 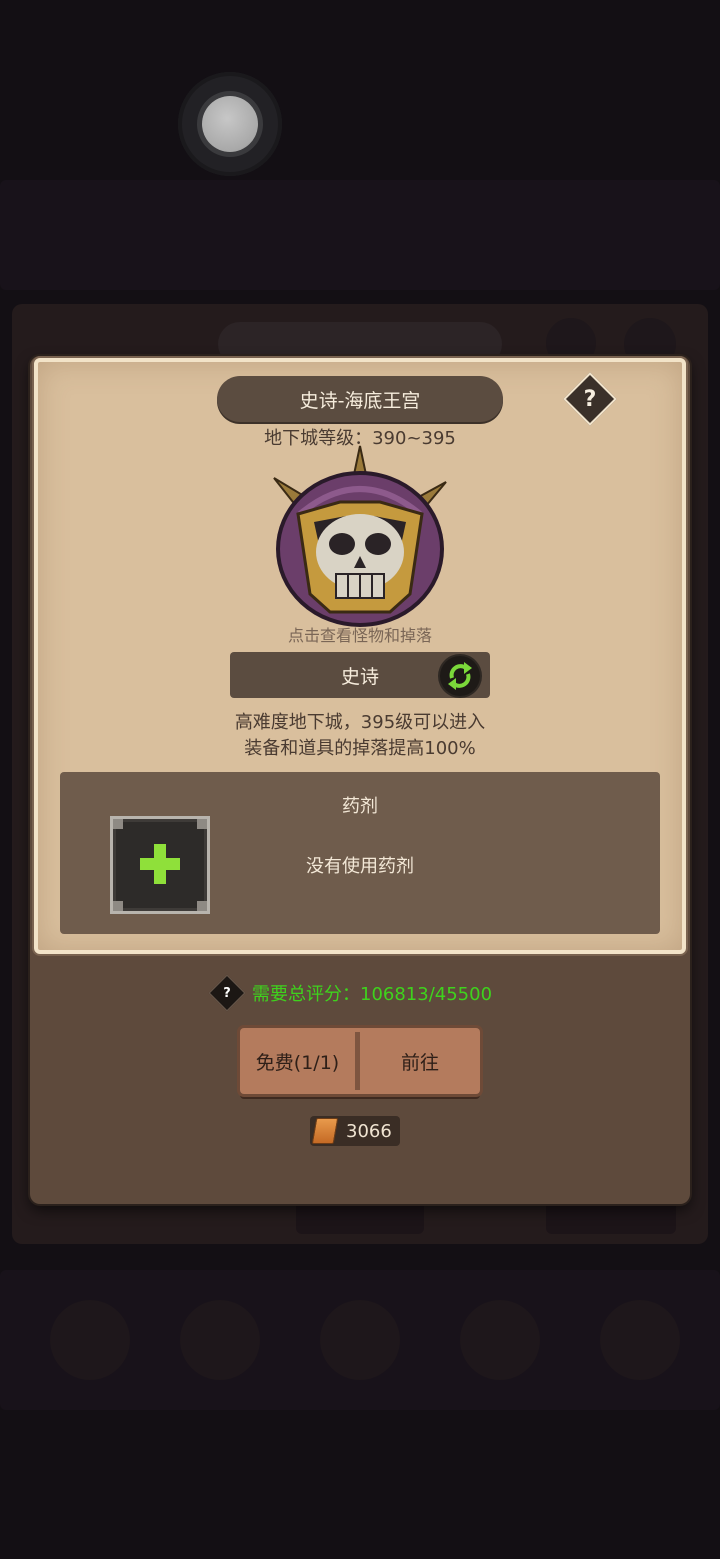 What do you see at coordinates (160, 865) in the screenshot?
I see `add-potion-button` at bounding box center [160, 865].